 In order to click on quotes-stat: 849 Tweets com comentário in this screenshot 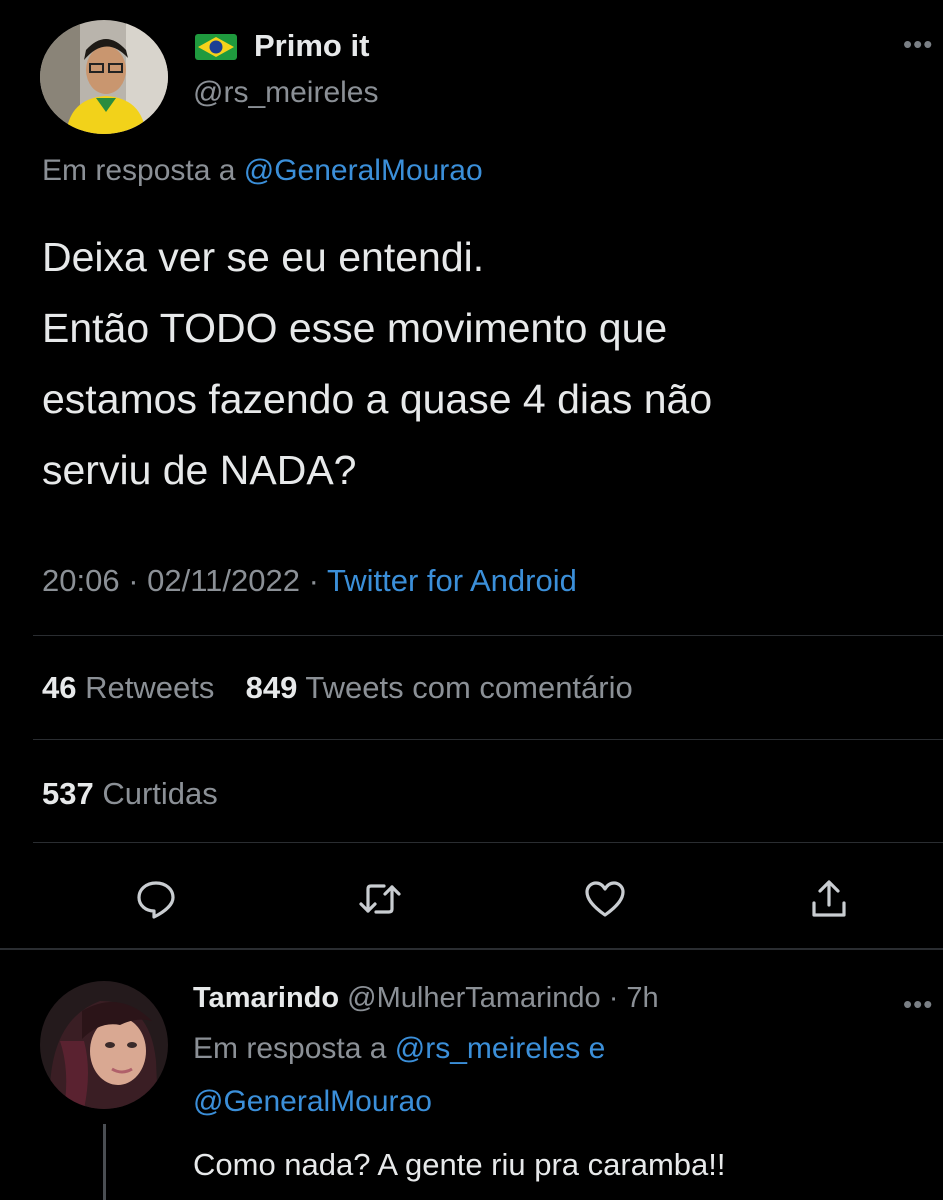, I will do `click(439, 687)`.